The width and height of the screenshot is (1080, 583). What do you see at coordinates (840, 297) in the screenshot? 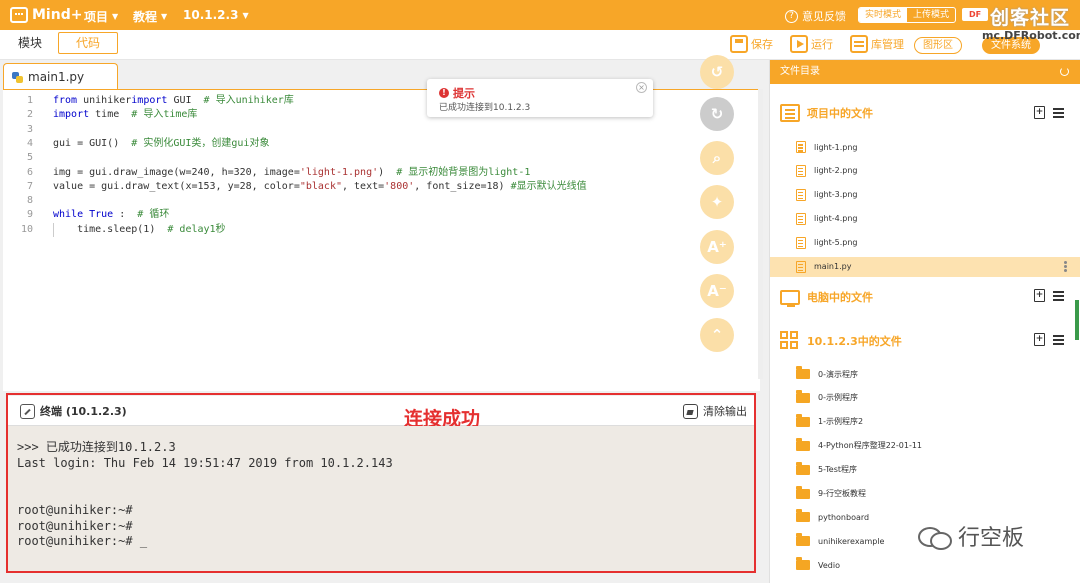
I see `section-pc-label: 电脑中的文件` at bounding box center [840, 297].